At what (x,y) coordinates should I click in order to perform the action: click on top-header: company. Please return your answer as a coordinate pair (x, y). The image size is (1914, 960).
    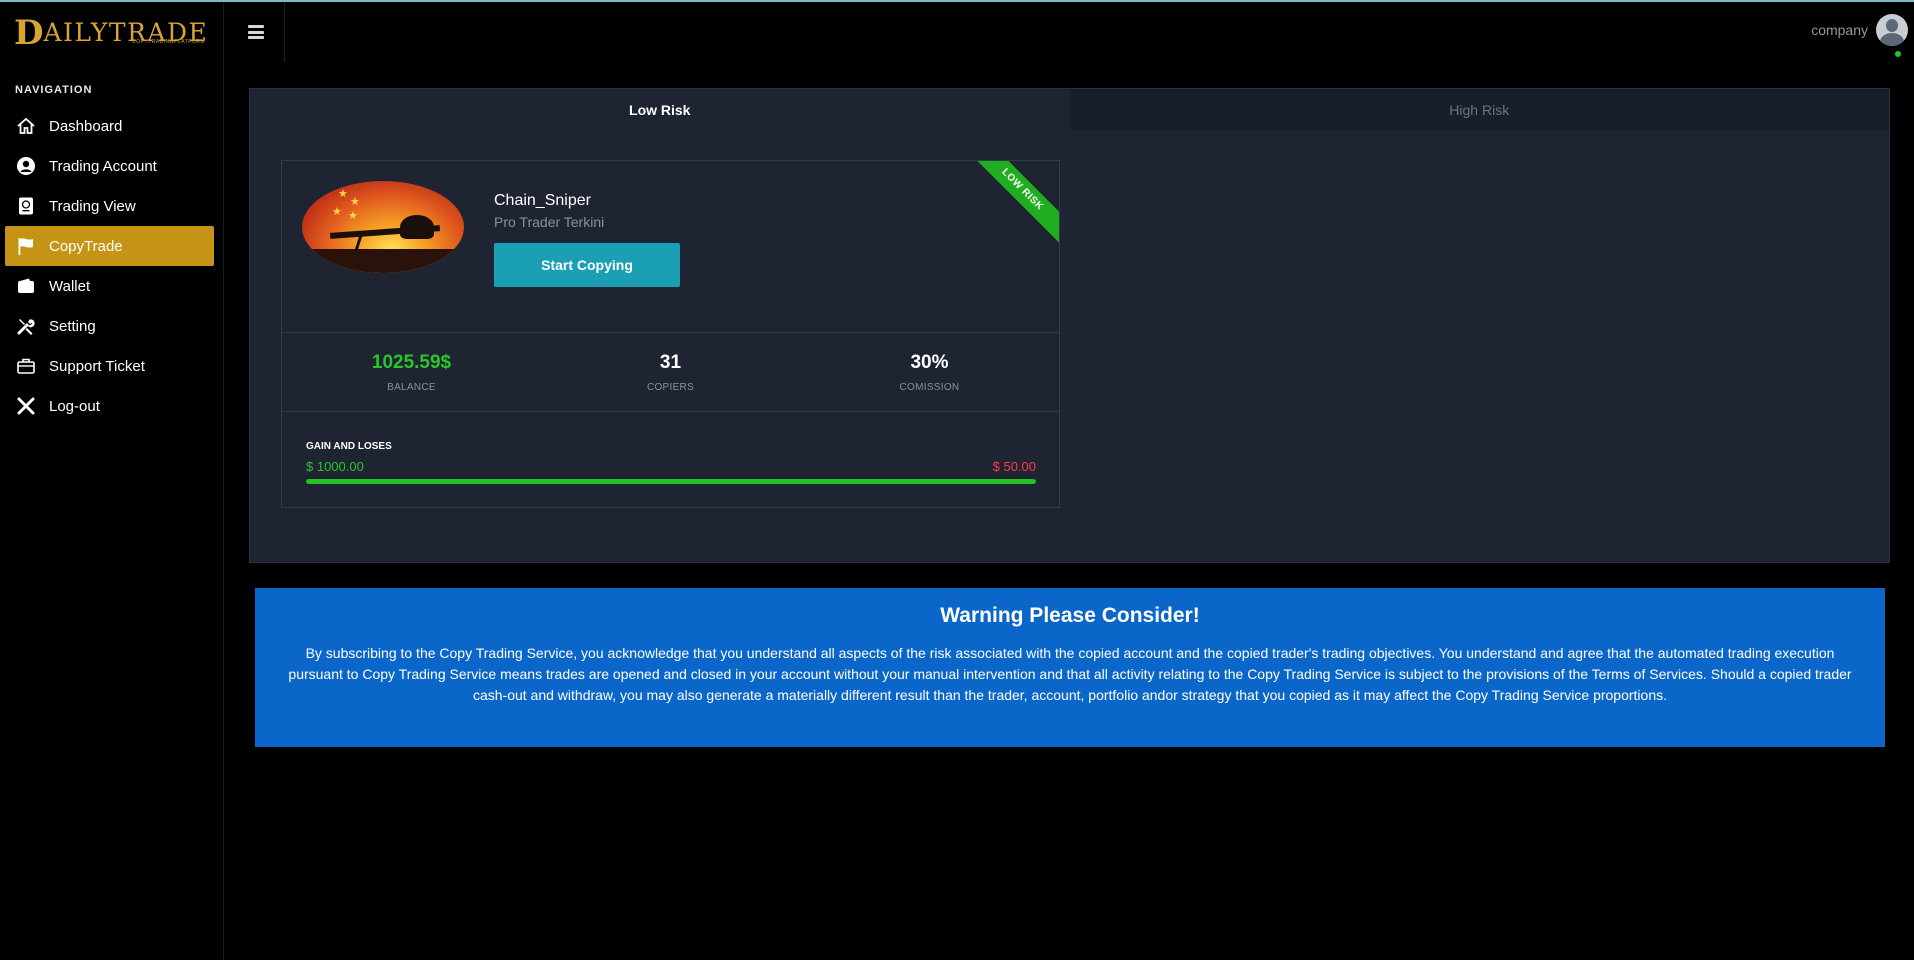
    Looking at the image, I should click on (1069, 32).